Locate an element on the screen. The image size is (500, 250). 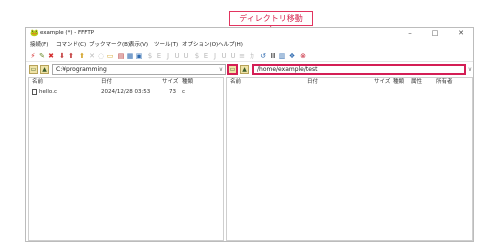
kana-icon: ｶ is located at coordinates (252, 56).